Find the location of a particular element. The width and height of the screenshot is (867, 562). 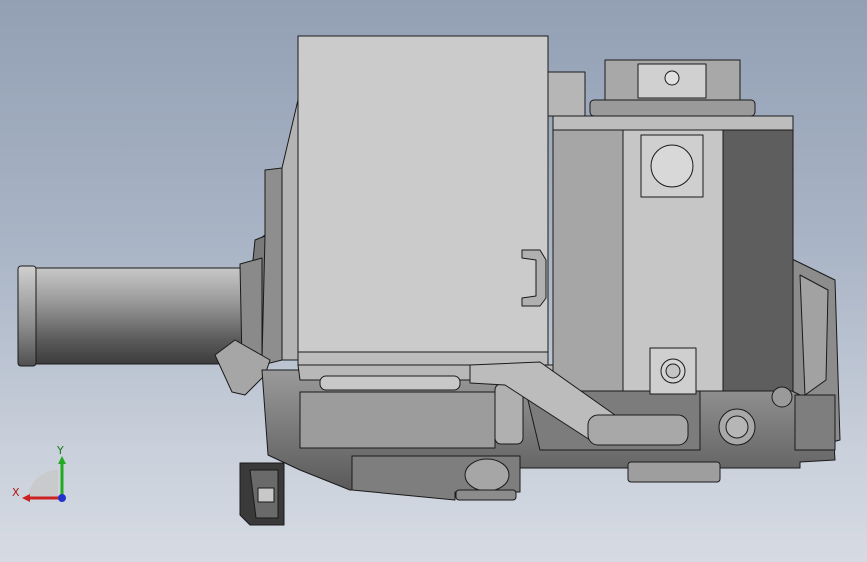

bottom-flange is located at coordinates (674, 472).